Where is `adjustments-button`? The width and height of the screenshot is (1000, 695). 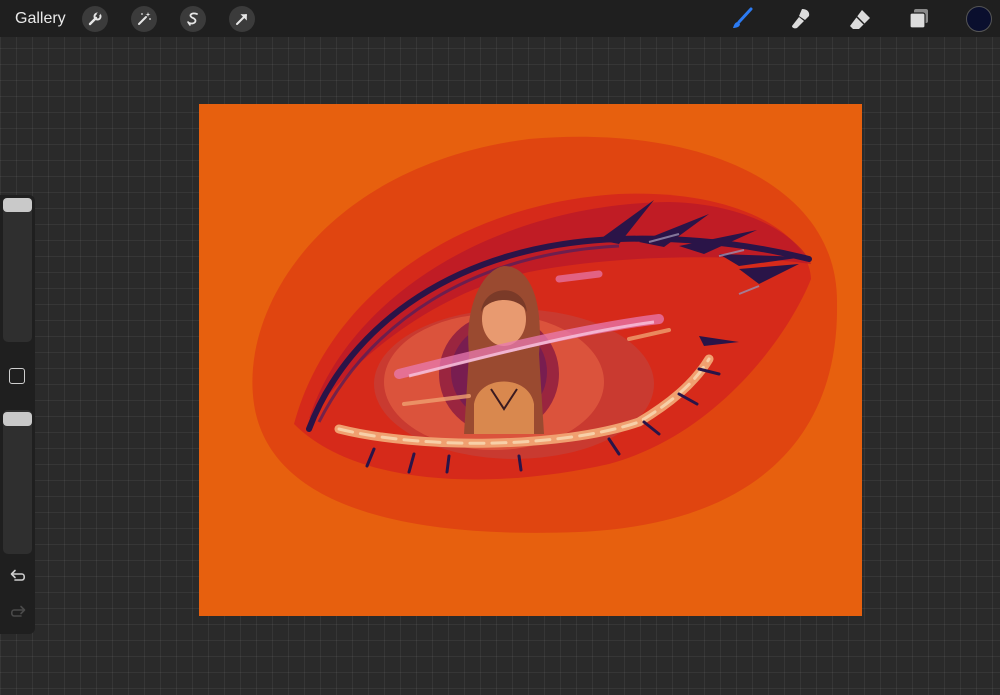
adjustments-button is located at coordinates (144, 19).